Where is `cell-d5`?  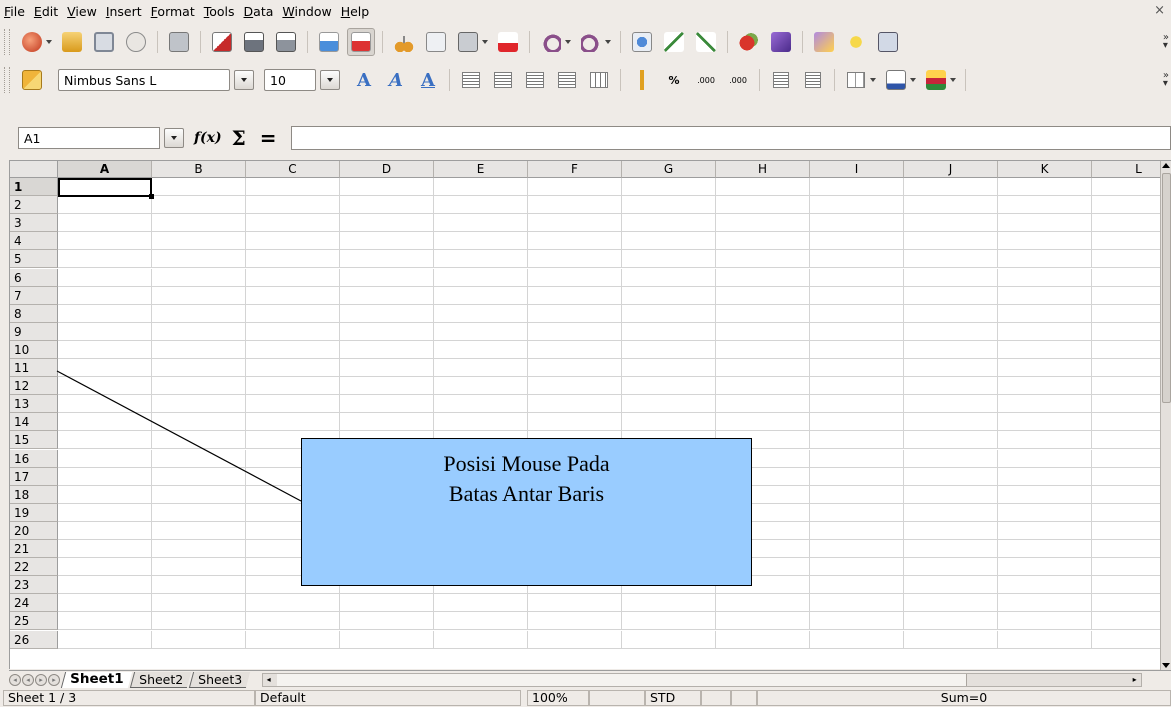 cell-d5 is located at coordinates (387, 259).